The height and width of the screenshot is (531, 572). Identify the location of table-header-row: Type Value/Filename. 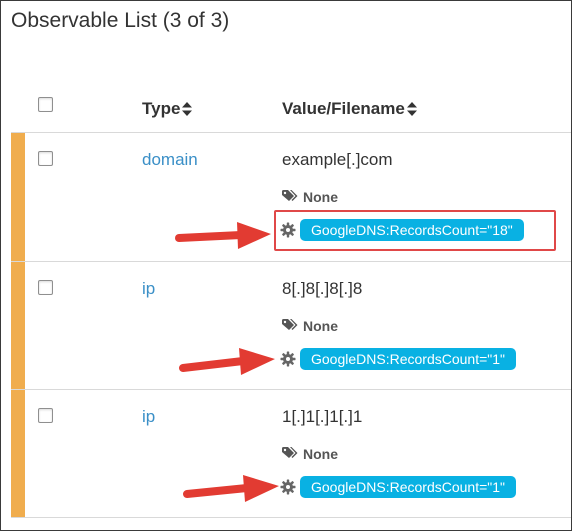
(291, 110).